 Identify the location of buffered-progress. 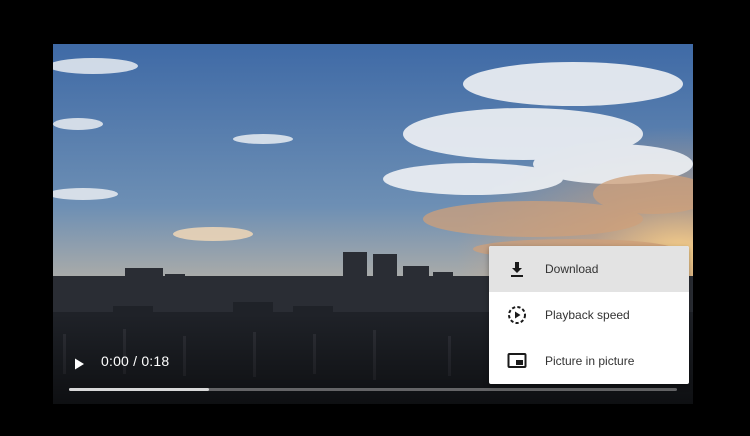
(139, 389).